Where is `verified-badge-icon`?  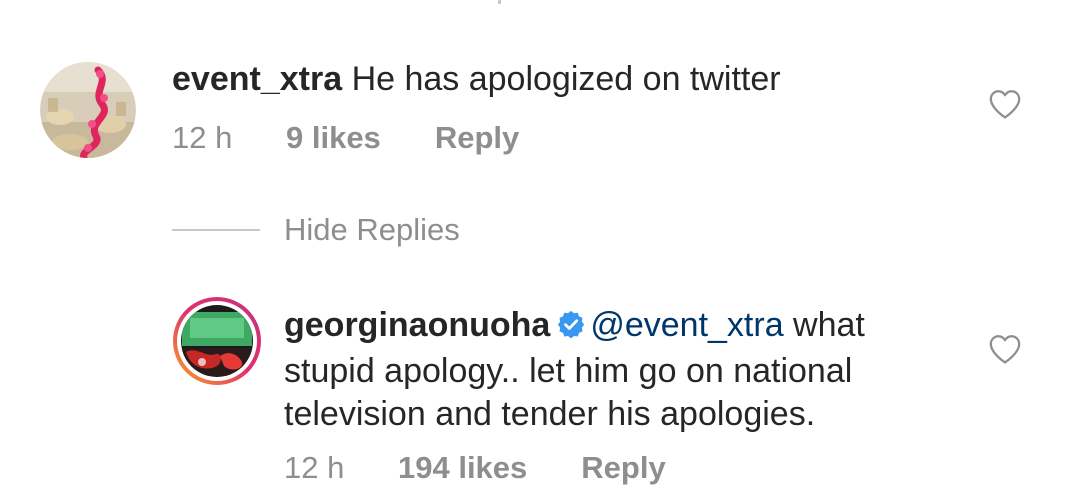 verified-badge-icon is located at coordinates (571, 328).